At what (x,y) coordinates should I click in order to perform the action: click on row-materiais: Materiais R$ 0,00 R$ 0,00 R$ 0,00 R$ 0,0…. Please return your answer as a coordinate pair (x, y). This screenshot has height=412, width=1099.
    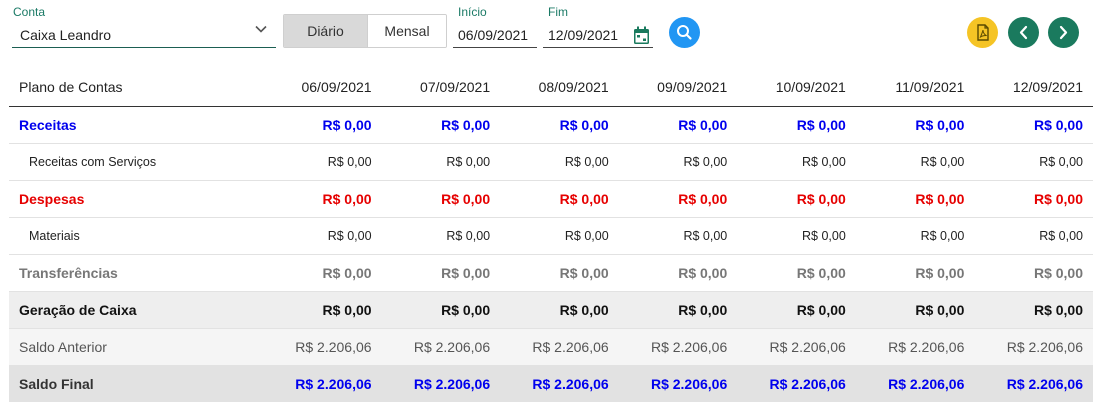
    Looking at the image, I should click on (551, 236).